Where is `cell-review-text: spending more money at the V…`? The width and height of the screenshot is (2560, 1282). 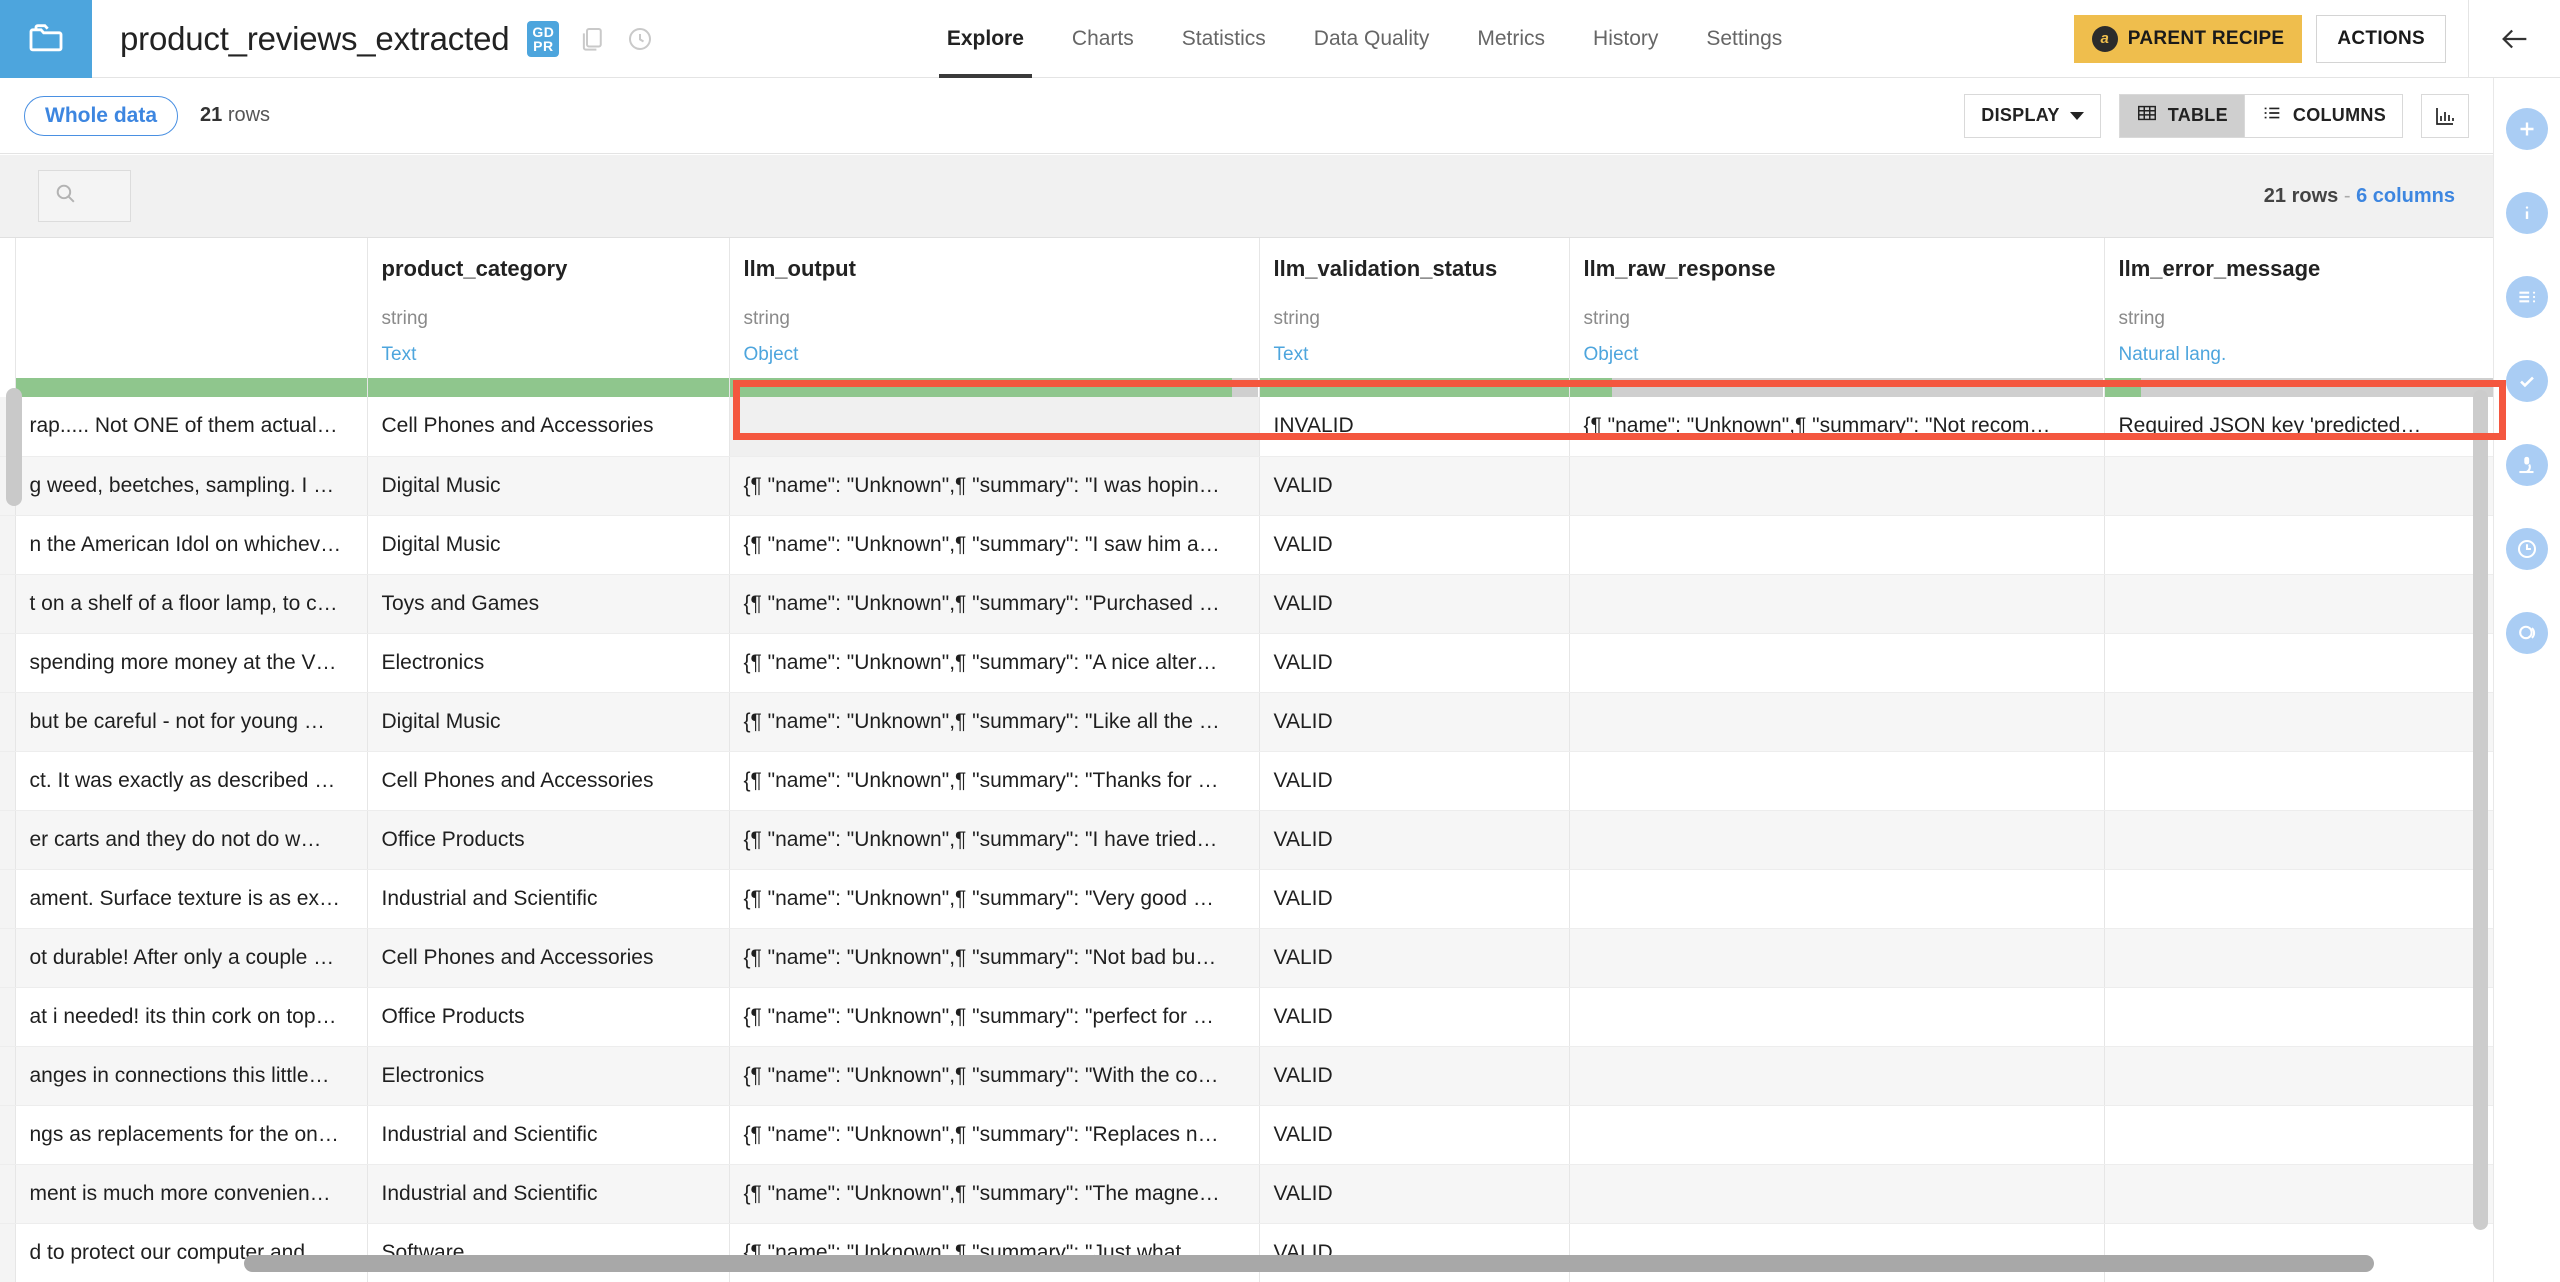
cell-review-text: spending more money at the V… is located at coordinates (191, 663).